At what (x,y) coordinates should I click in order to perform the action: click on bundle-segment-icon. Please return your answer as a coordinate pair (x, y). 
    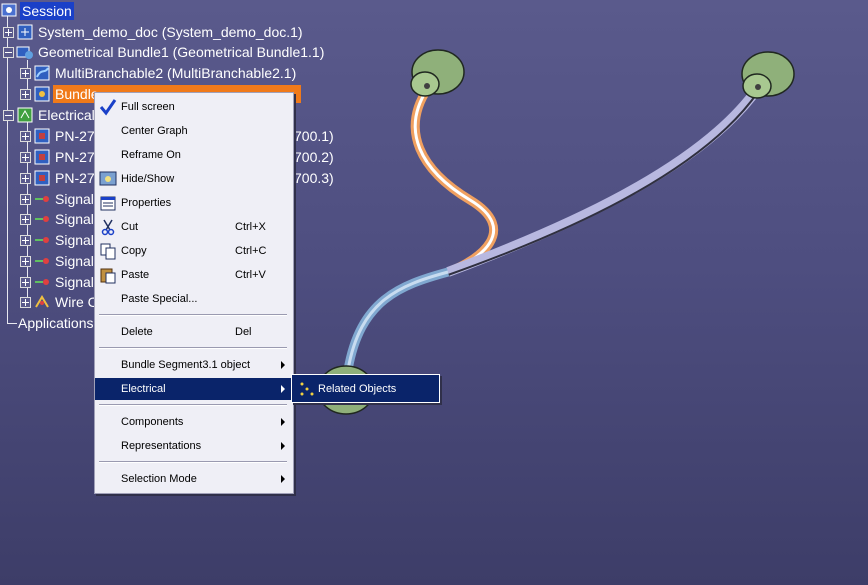
    Looking at the image, I should click on (42, 94).